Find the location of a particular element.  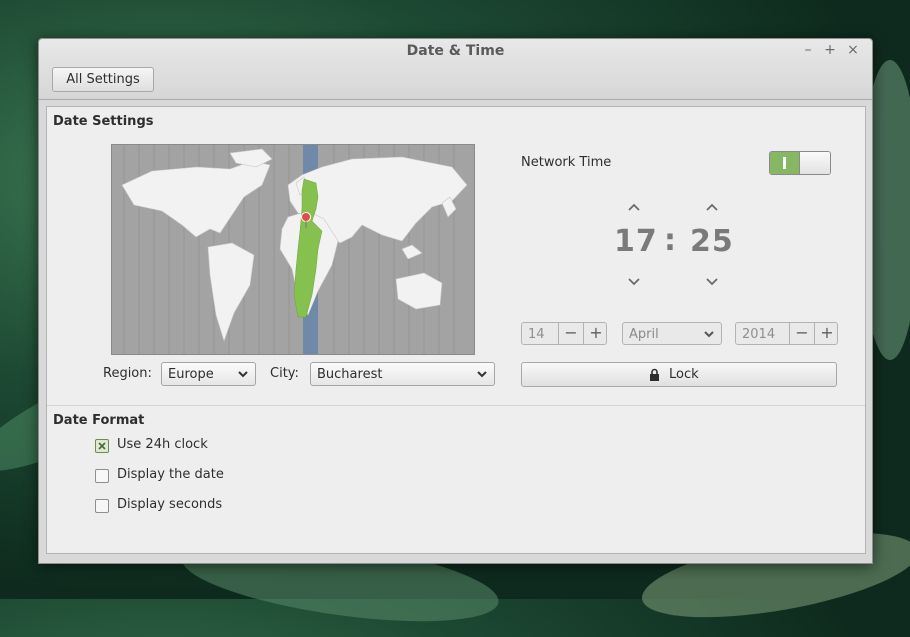

close-button: × is located at coordinates (853, 50).